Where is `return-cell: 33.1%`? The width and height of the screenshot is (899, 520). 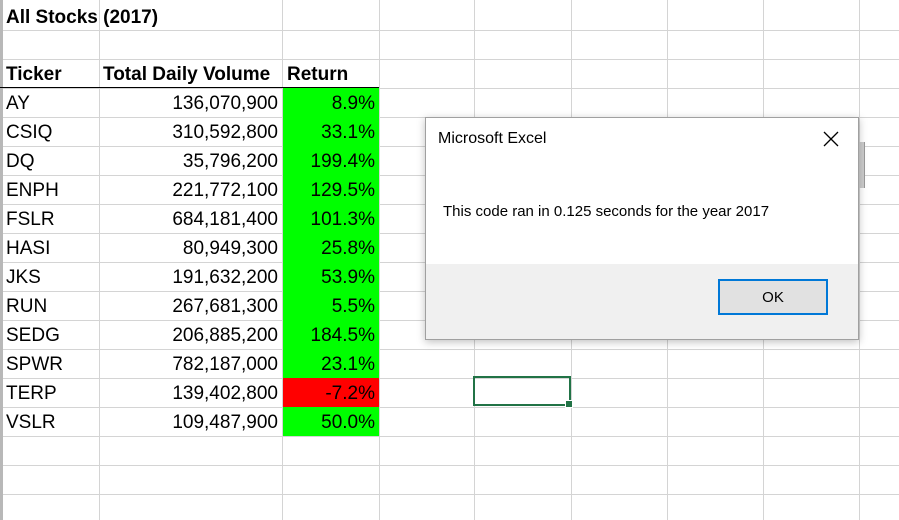
return-cell: 33.1% is located at coordinates (331, 131).